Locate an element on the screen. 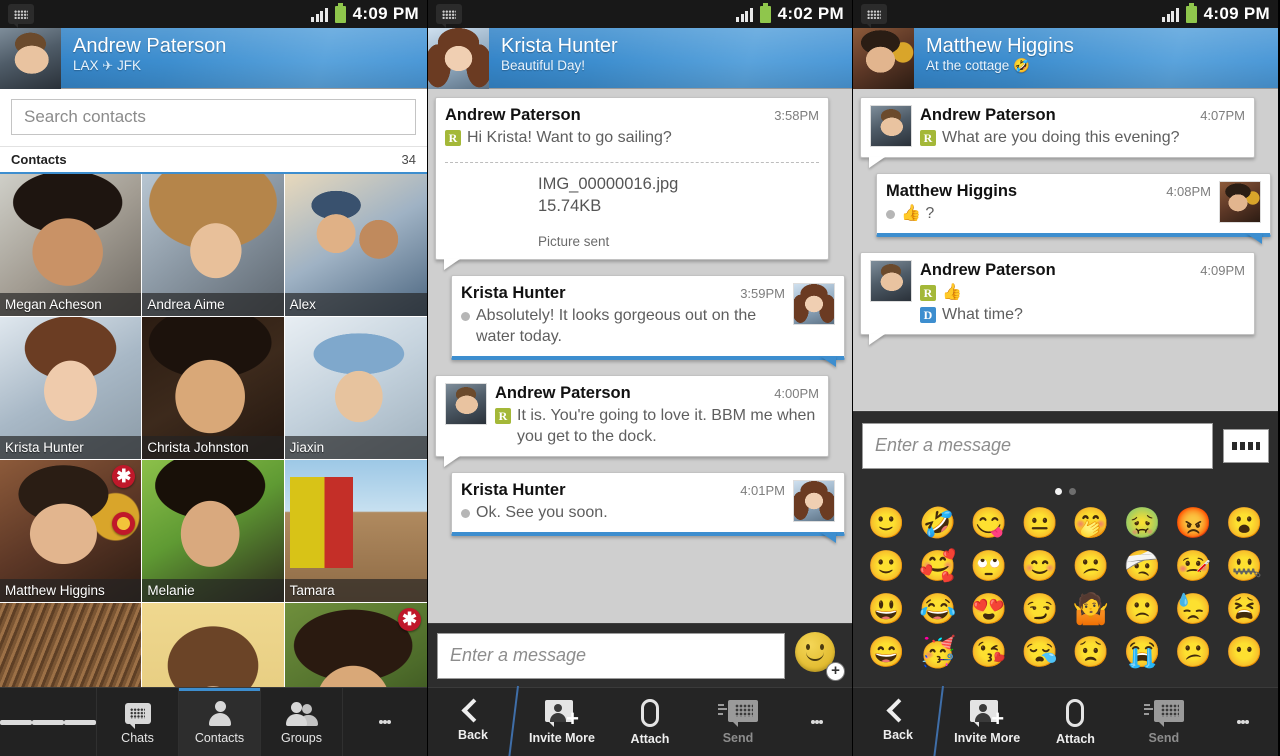 This screenshot has height=756, width=1280. emoji-button: 😭 is located at coordinates (1142, 653).